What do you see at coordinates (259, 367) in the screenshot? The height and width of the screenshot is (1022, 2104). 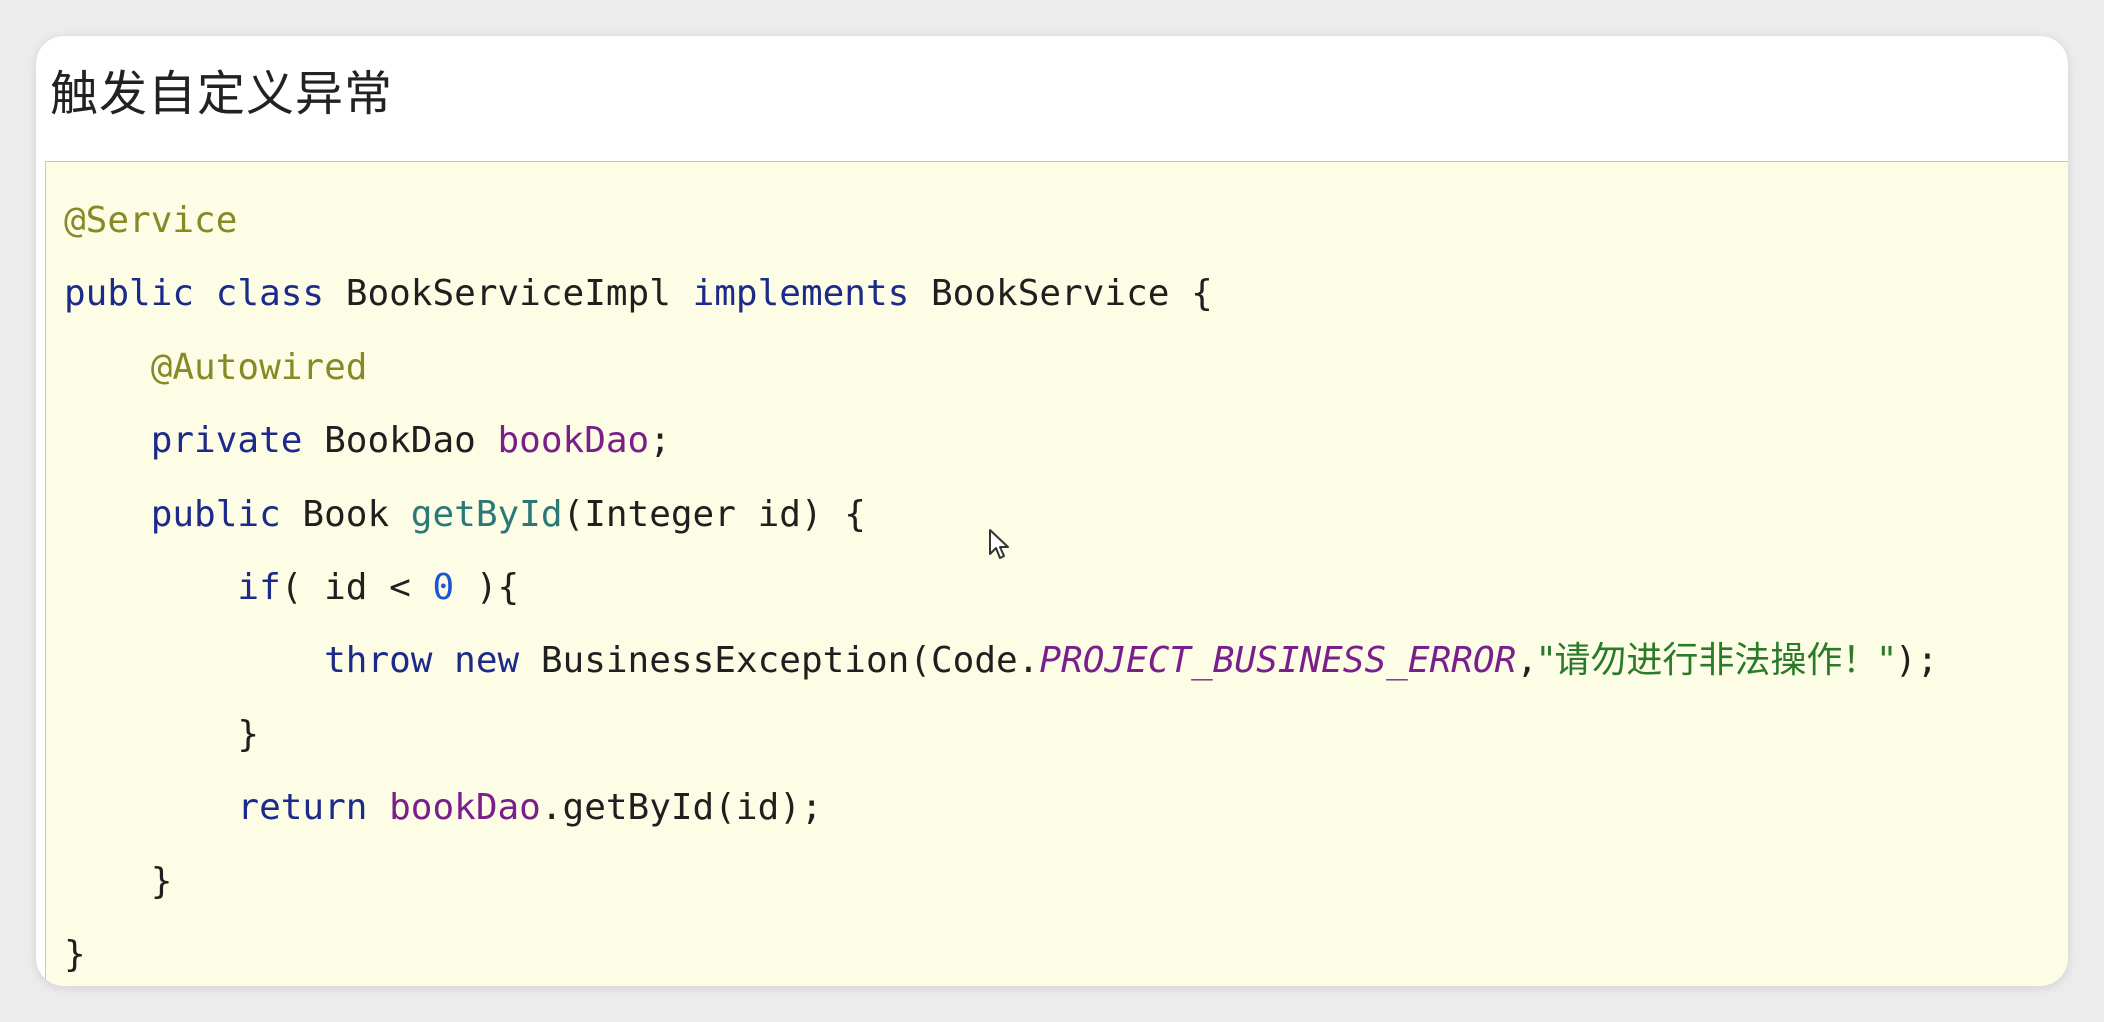 I see `code-token: @Autowired` at bounding box center [259, 367].